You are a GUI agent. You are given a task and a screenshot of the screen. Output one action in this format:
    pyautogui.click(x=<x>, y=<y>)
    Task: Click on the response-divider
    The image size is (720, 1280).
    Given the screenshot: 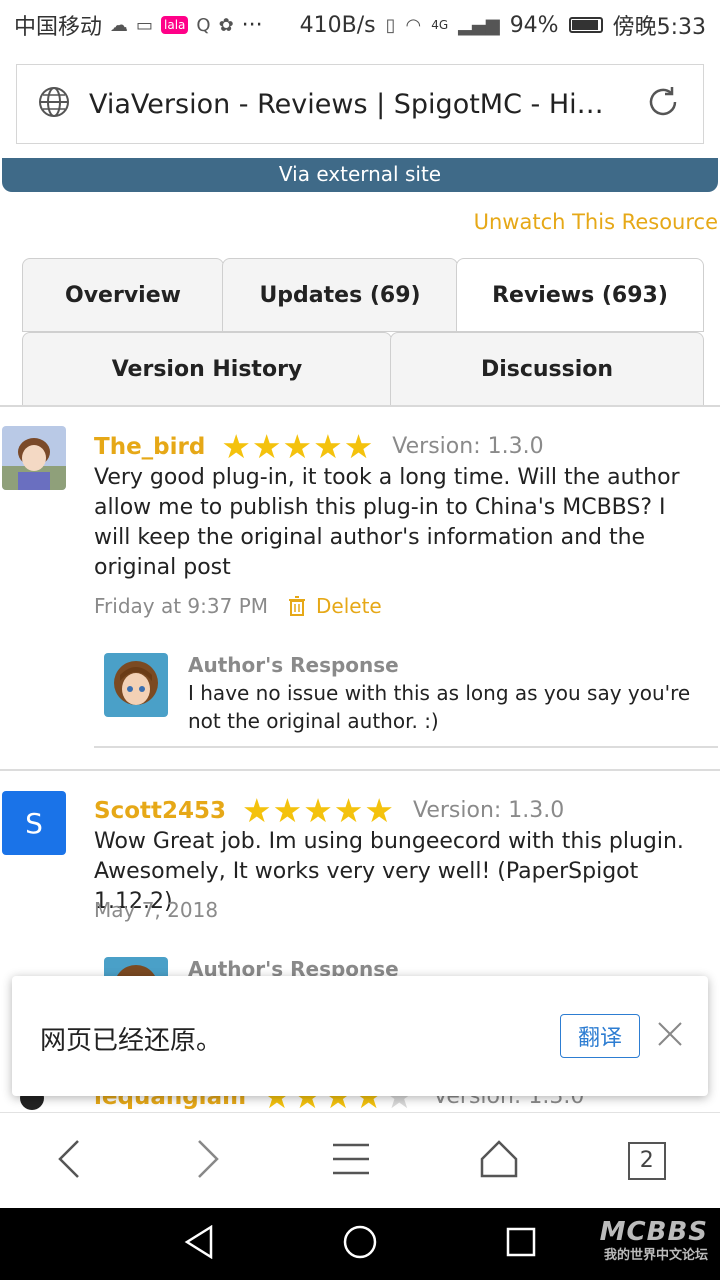 What is the action you would take?
    pyautogui.click(x=406, y=747)
    